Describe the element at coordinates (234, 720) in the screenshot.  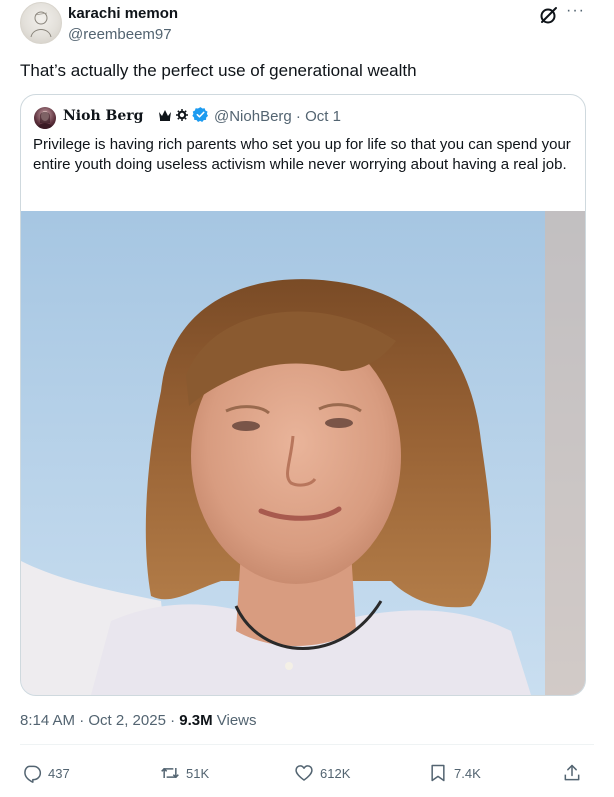
I see `views-label: Views` at that location.